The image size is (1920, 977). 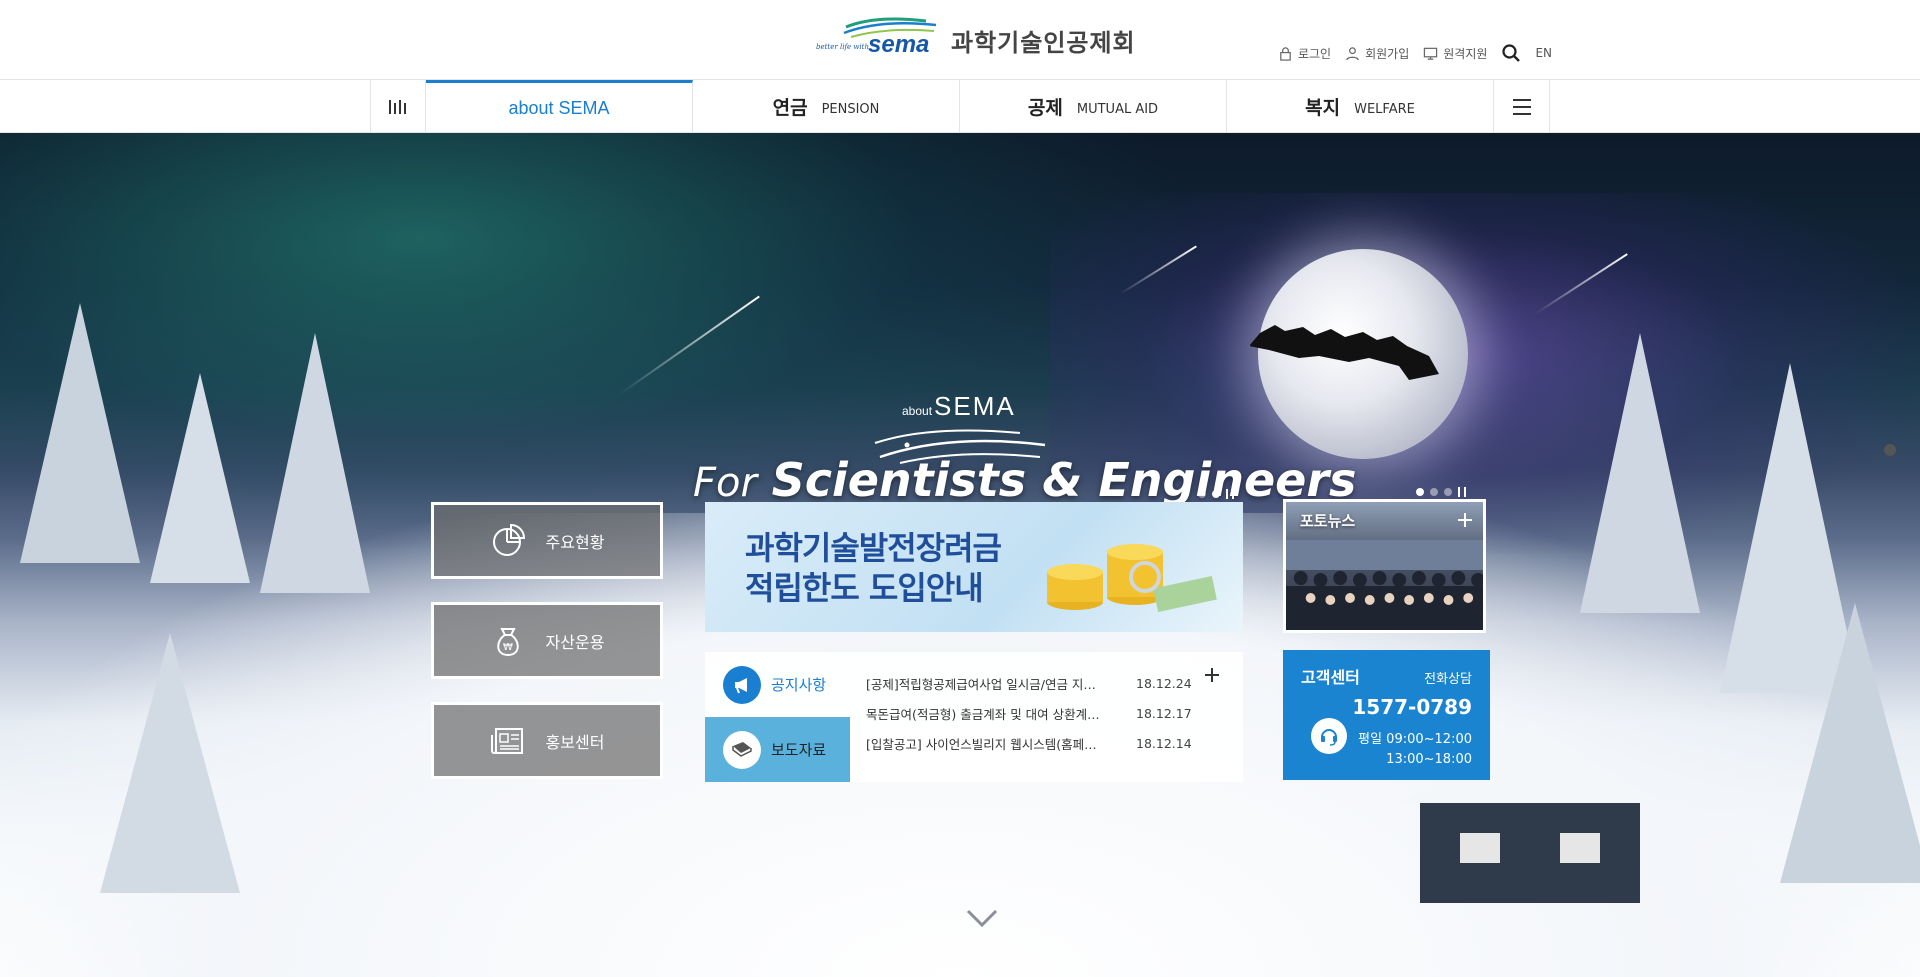 I want to click on sitemap-button, so click(x=398, y=106).